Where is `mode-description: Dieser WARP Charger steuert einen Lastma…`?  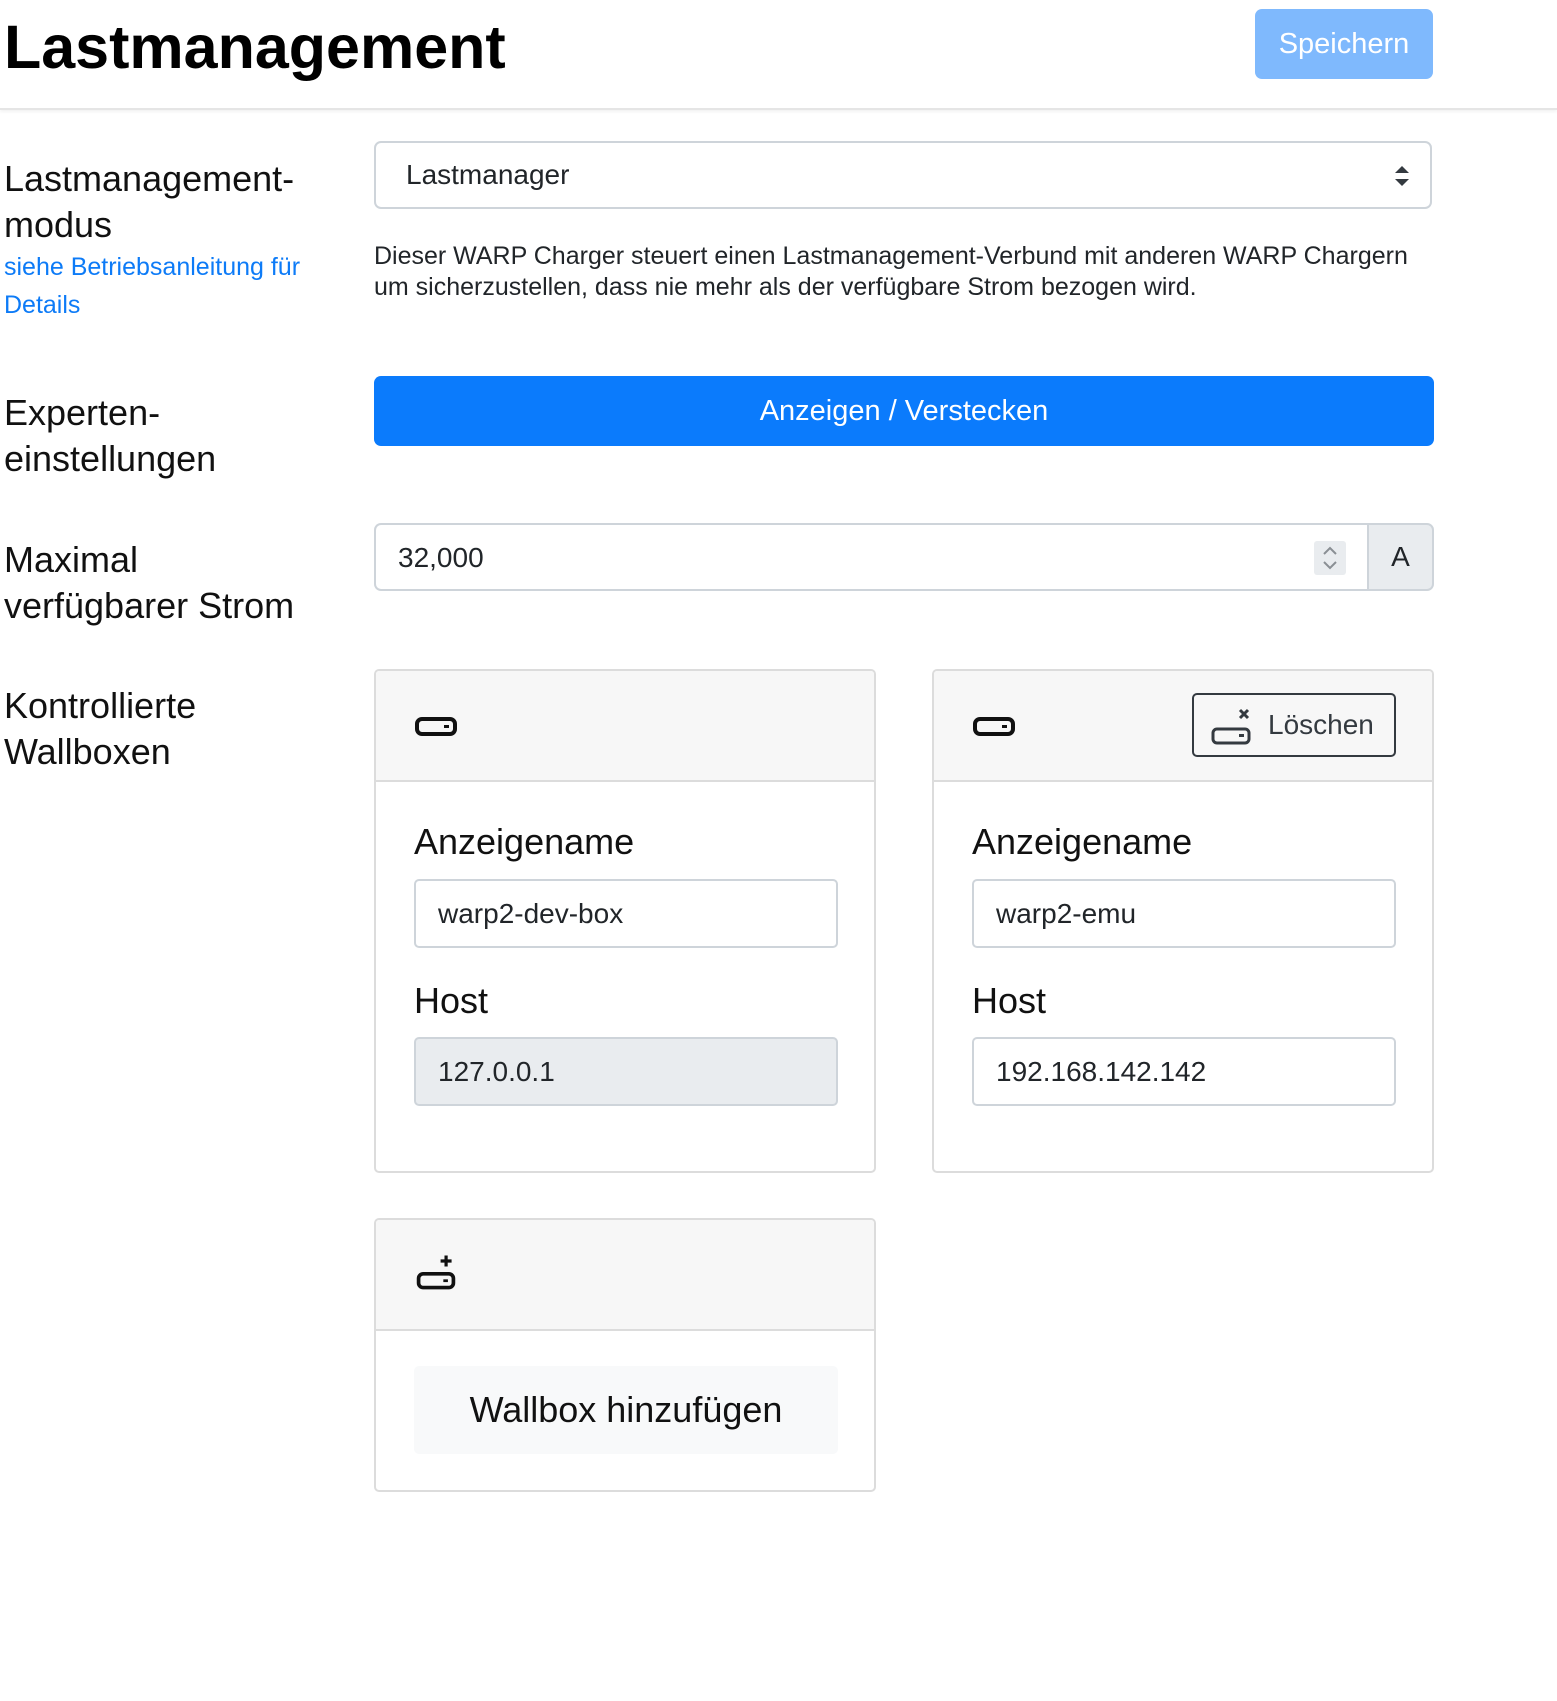
mode-description: Dieser WARP Charger steuert einen Lastma… is located at coordinates (891, 271).